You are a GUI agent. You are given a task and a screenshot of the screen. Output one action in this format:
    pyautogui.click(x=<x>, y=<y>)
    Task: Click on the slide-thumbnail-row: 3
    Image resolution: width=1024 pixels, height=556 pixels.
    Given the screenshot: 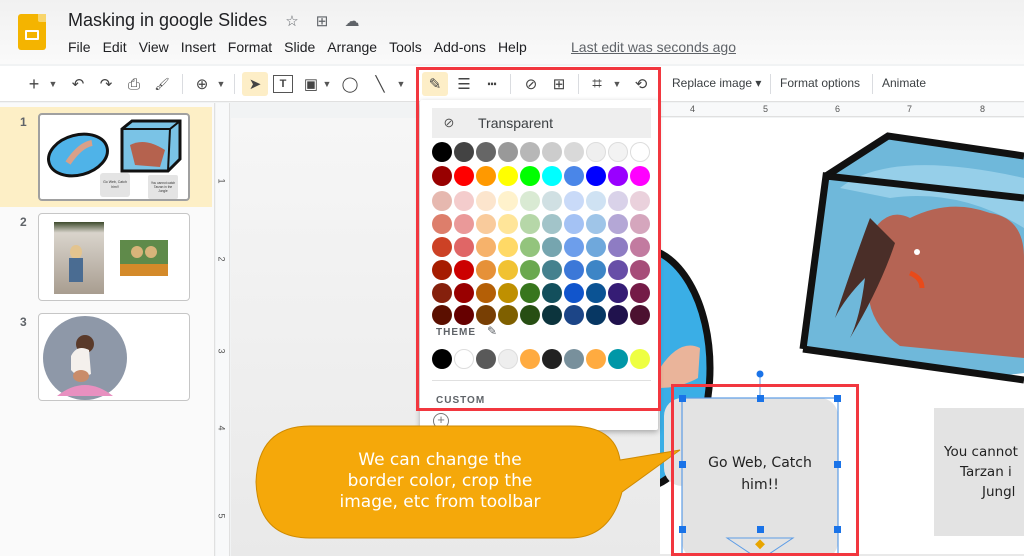 What is the action you would take?
    pyautogui.click(x=106, y=357)
    